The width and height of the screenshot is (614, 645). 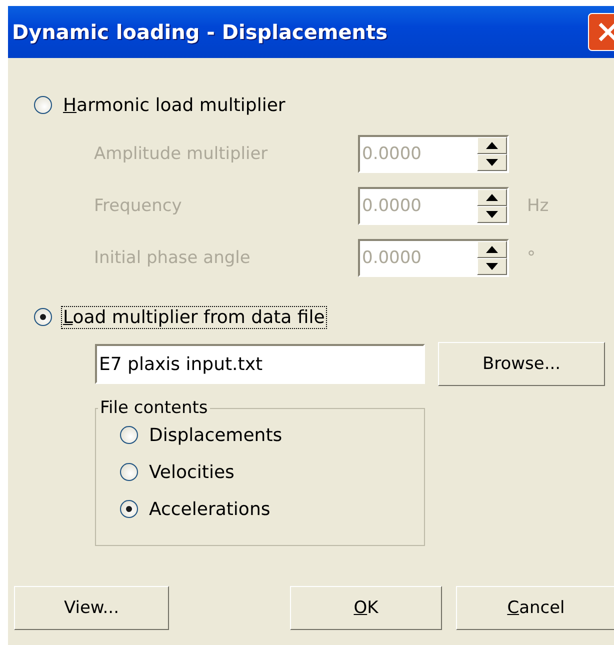 I want to click on dialog-button: OK, so click(x=366, y=608).